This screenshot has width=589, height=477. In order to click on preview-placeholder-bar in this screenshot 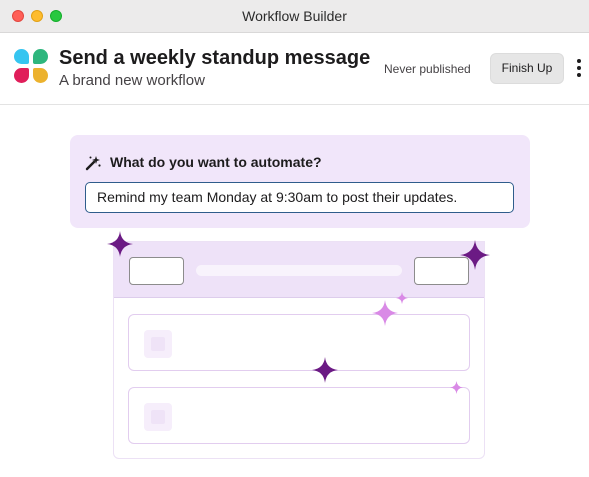, I will do `click(299, 270)`.